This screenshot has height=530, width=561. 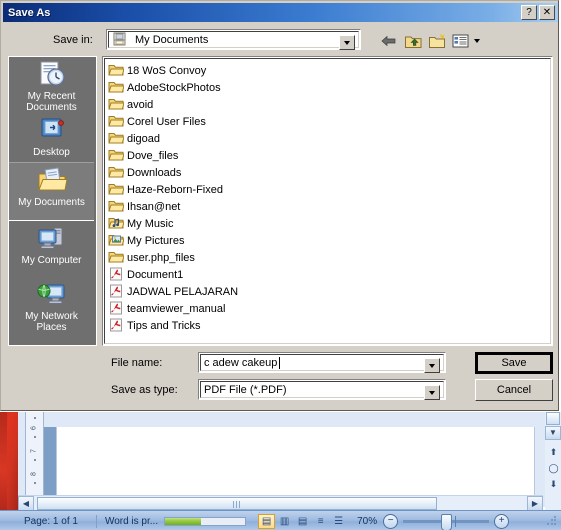 What do you see at coordinates (52, 131) in the screenshot?
I see `desktop-icon` at bounding box center [52, 131].